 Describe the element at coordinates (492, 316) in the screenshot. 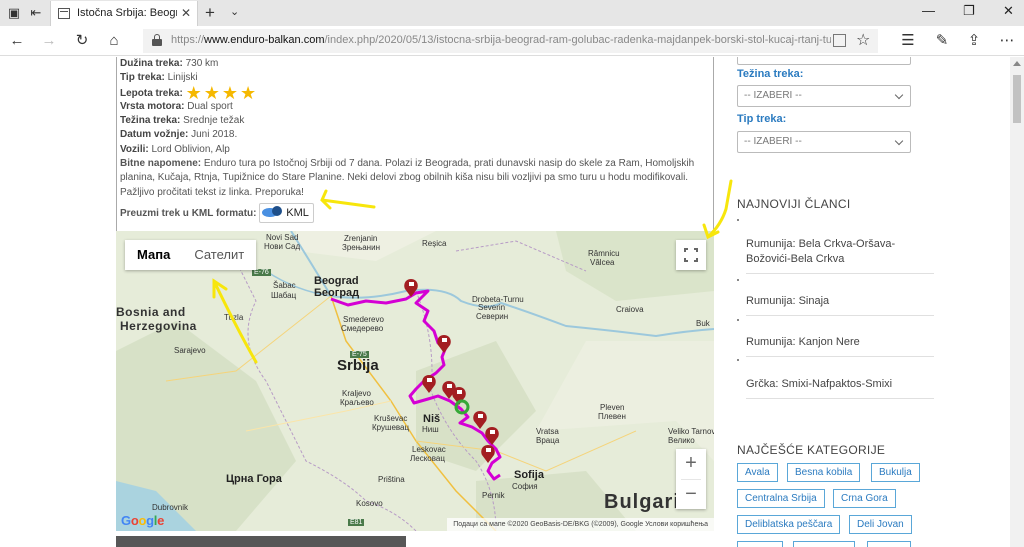

I see `map-label: Северин` at that location.